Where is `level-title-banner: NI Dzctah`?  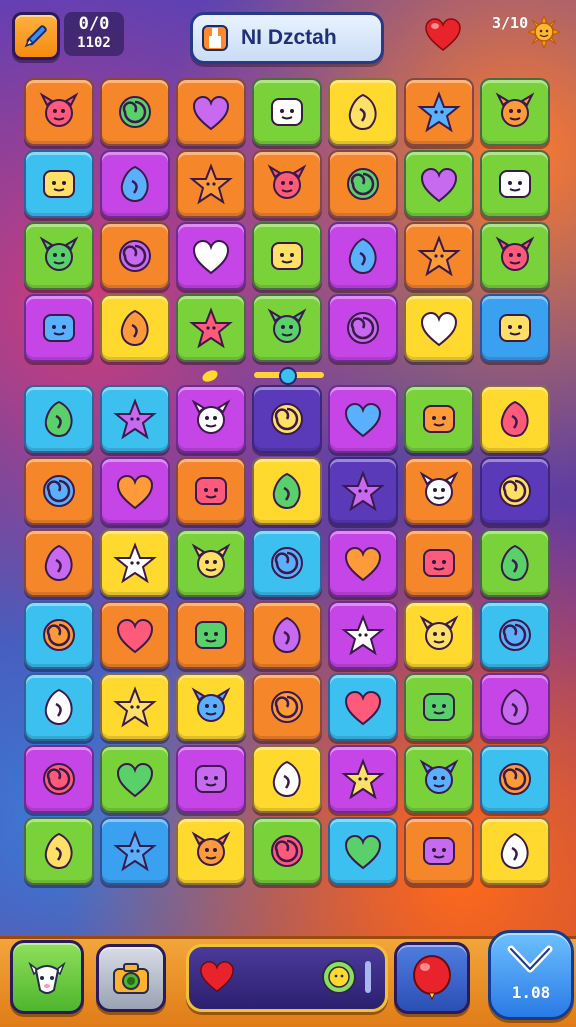
level-title-banner: NI Dzctah is located at coordinates (287, 38).